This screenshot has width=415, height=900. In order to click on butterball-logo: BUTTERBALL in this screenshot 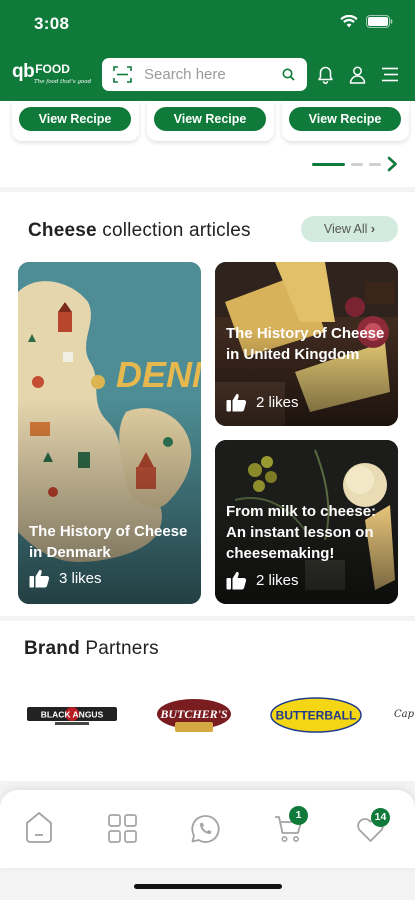, I will do `click(316, 715)`.